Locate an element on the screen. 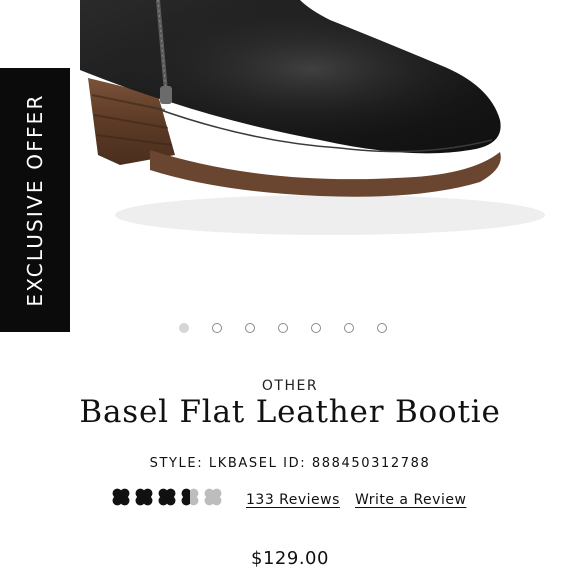 This screenshot has height=580, width=580. write-review-link: Write a Review is located at coordinates (410, 500).